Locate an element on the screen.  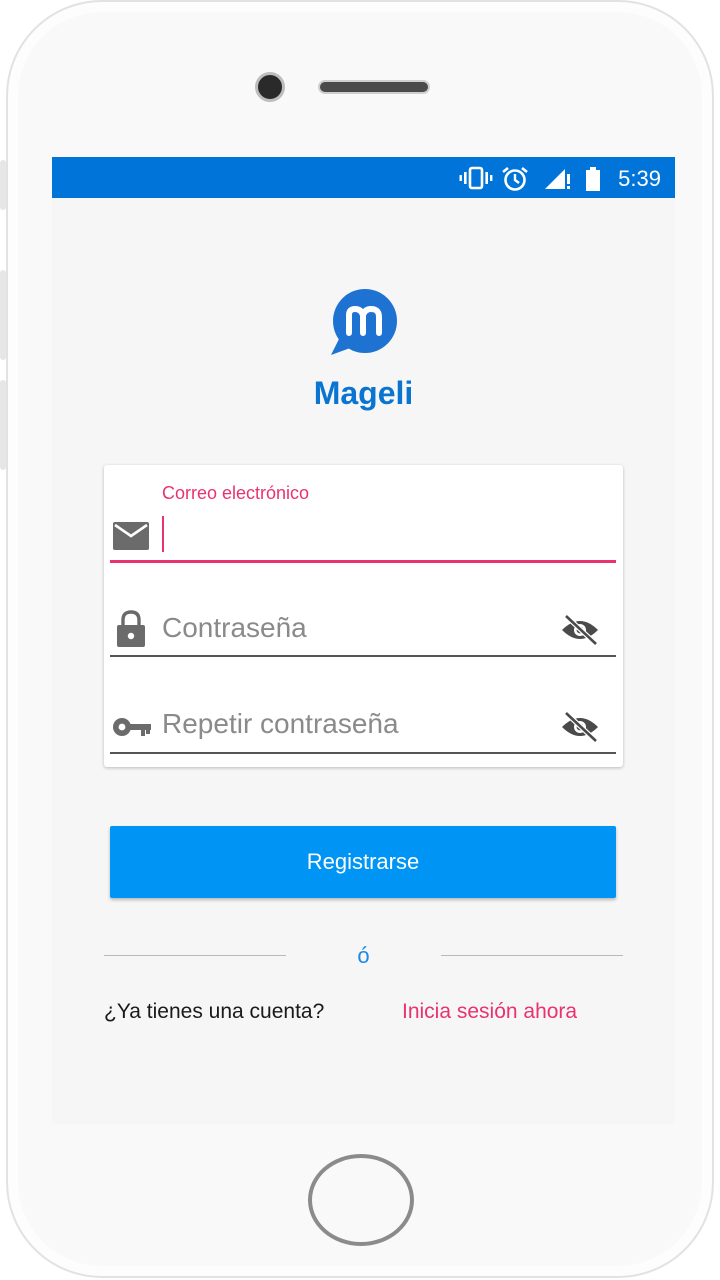
divider-right is located at coordinates (532, 955).